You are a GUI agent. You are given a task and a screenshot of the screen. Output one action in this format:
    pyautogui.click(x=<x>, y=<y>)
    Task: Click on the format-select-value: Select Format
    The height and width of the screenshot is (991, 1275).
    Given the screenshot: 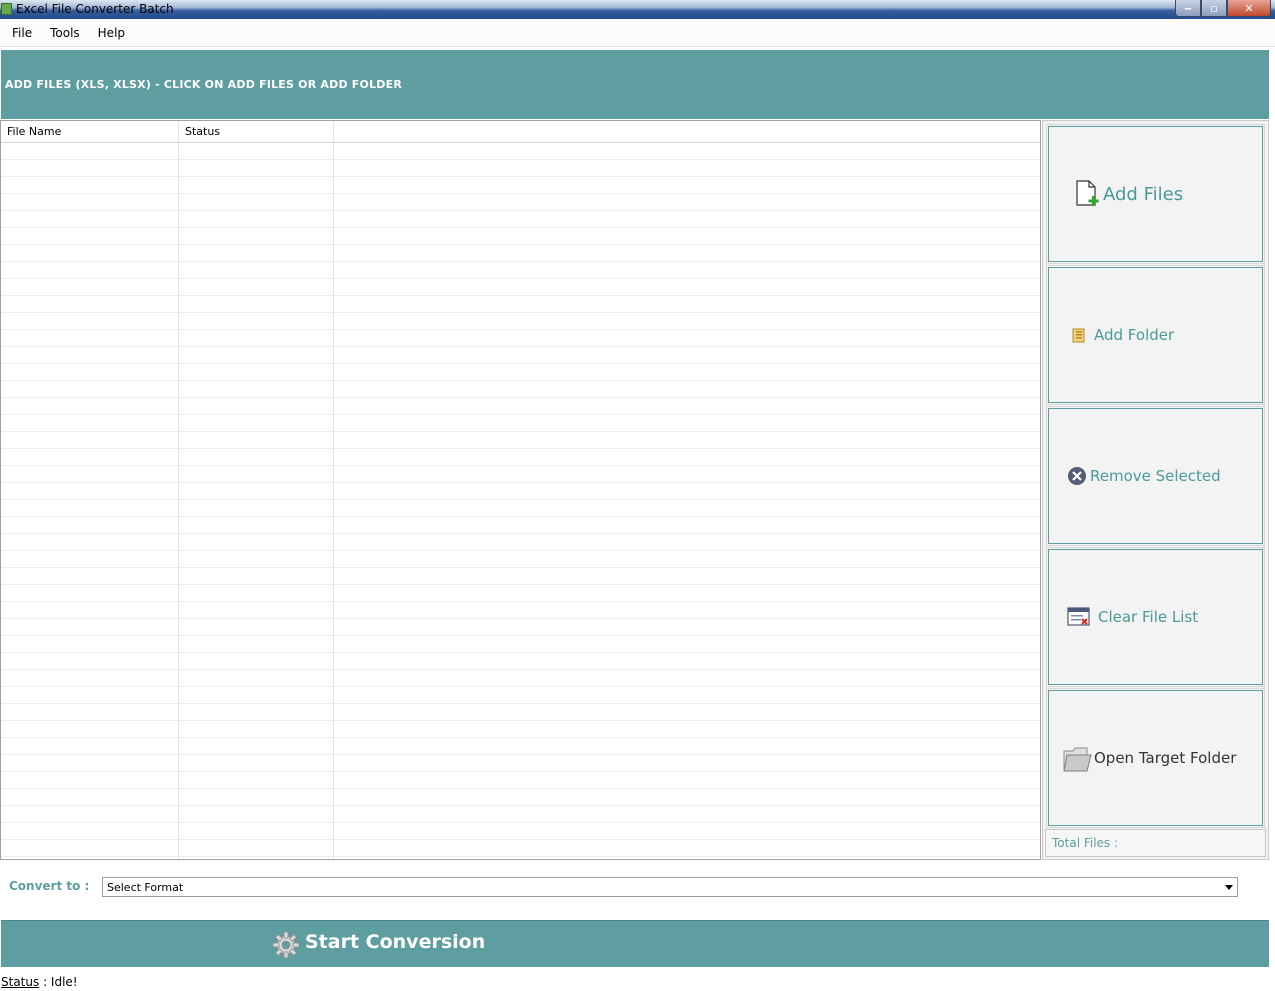 What is the action you would take?
    pyautogui.click(x=145, y=887)
    